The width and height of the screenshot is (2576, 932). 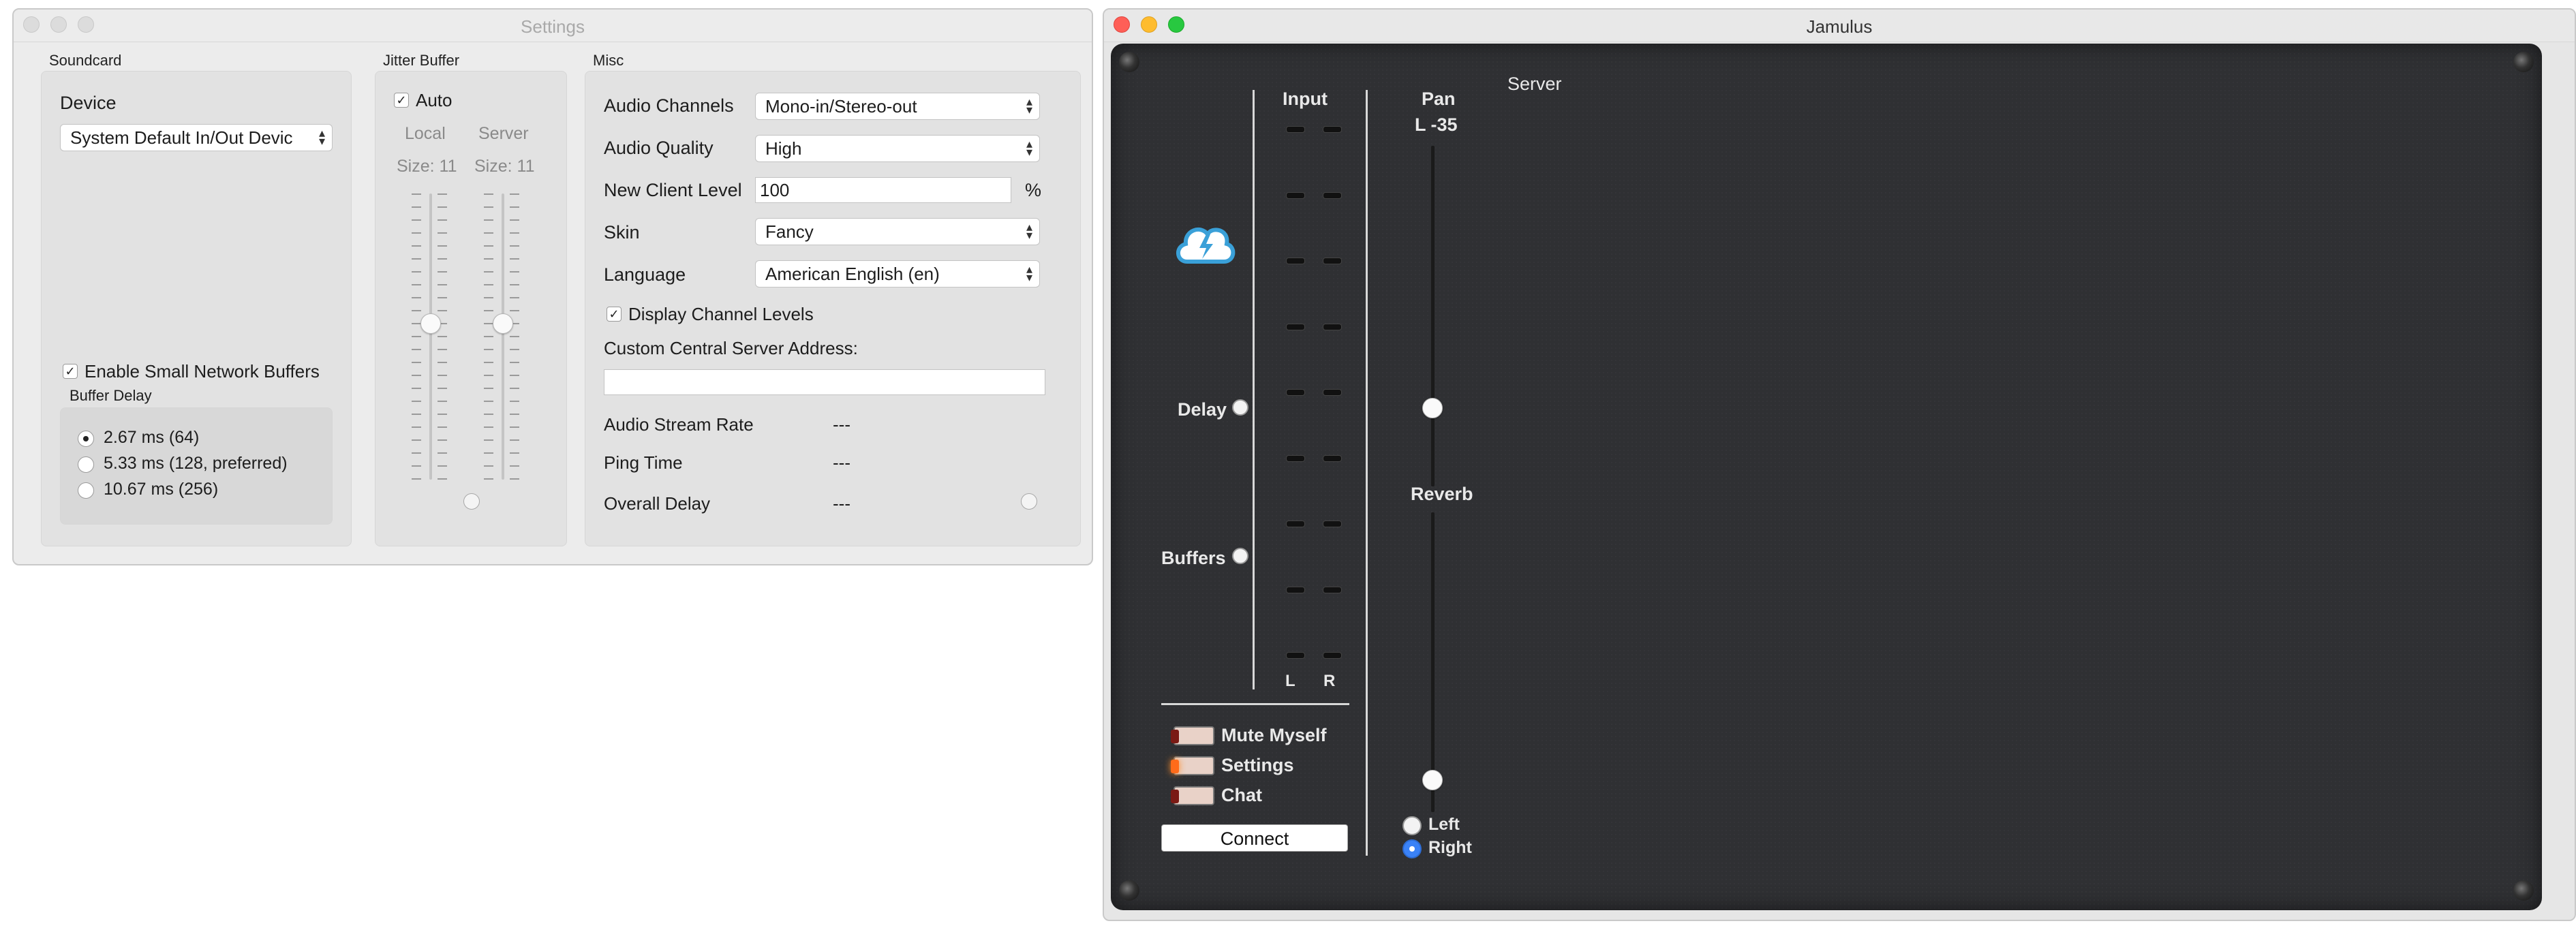 I want to click on server-jitter-slider, so click(x=503, y=336).